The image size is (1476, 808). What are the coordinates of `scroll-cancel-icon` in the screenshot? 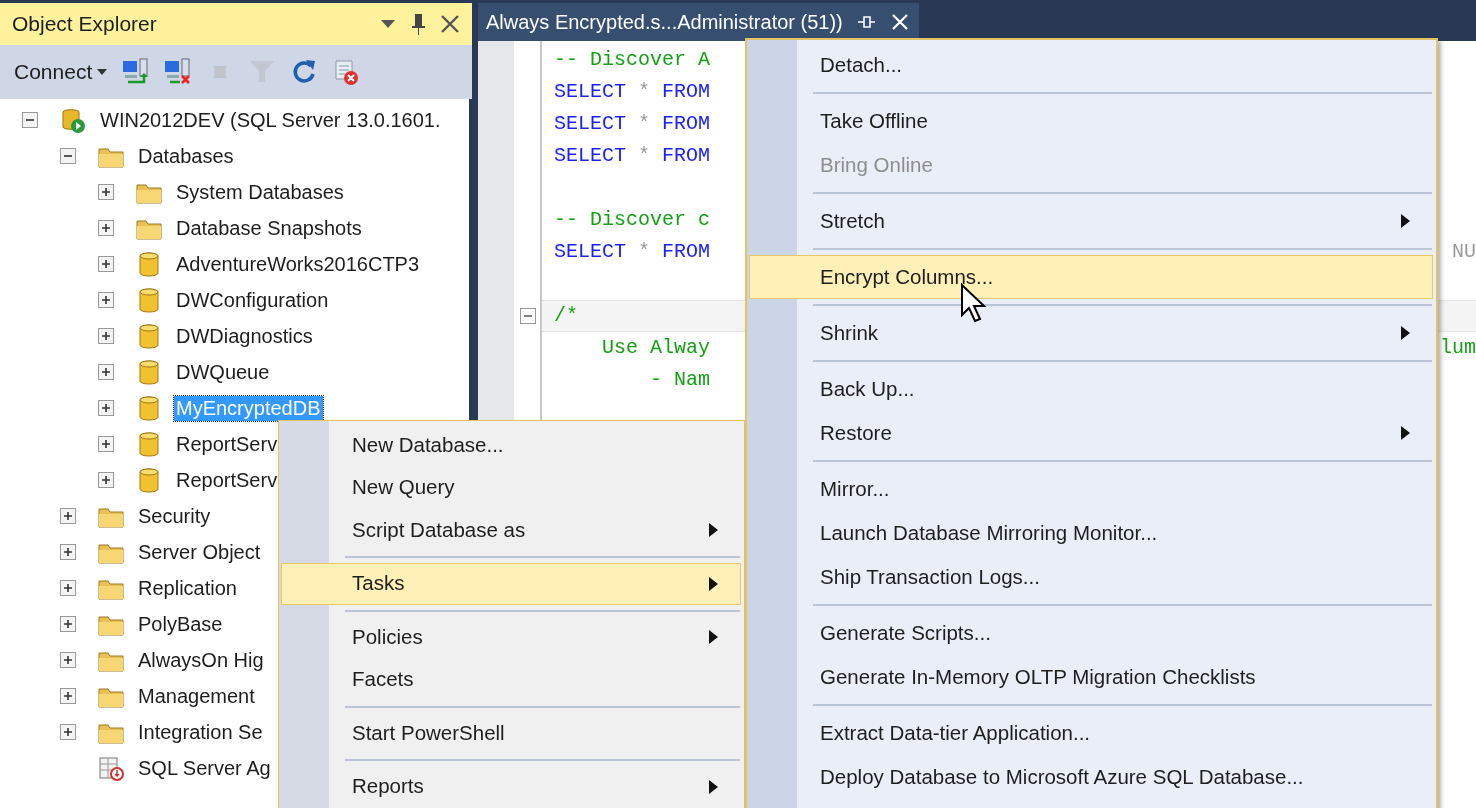 It's located at (346, 72).